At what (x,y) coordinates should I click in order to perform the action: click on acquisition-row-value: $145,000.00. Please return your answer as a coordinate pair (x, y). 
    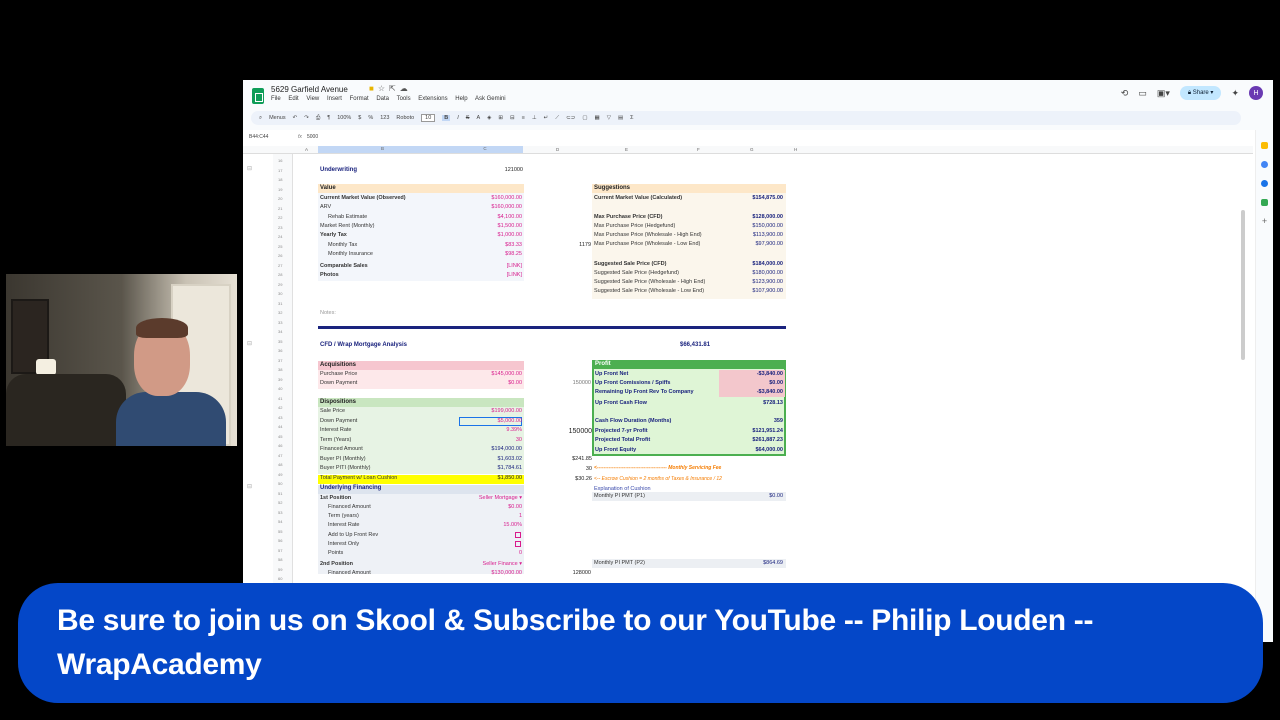
    Looking at the image, I should click on (482, 374).